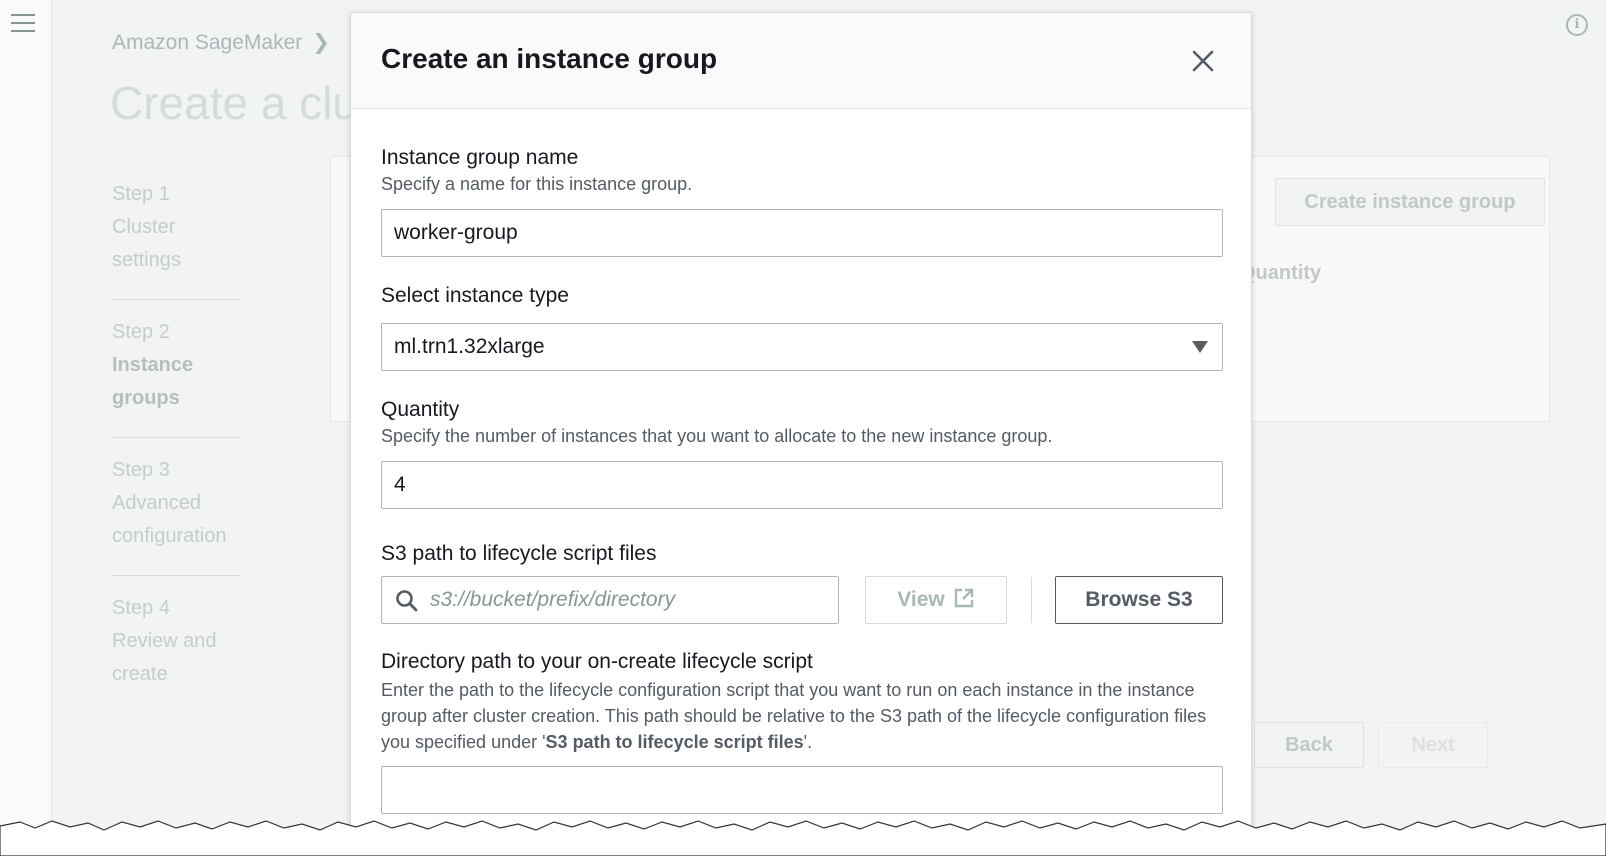 The width and height of the screenshot is (1606, 856). I want to click on wizard-step-1: Step 1 Cluster settings, so click(176, 239).